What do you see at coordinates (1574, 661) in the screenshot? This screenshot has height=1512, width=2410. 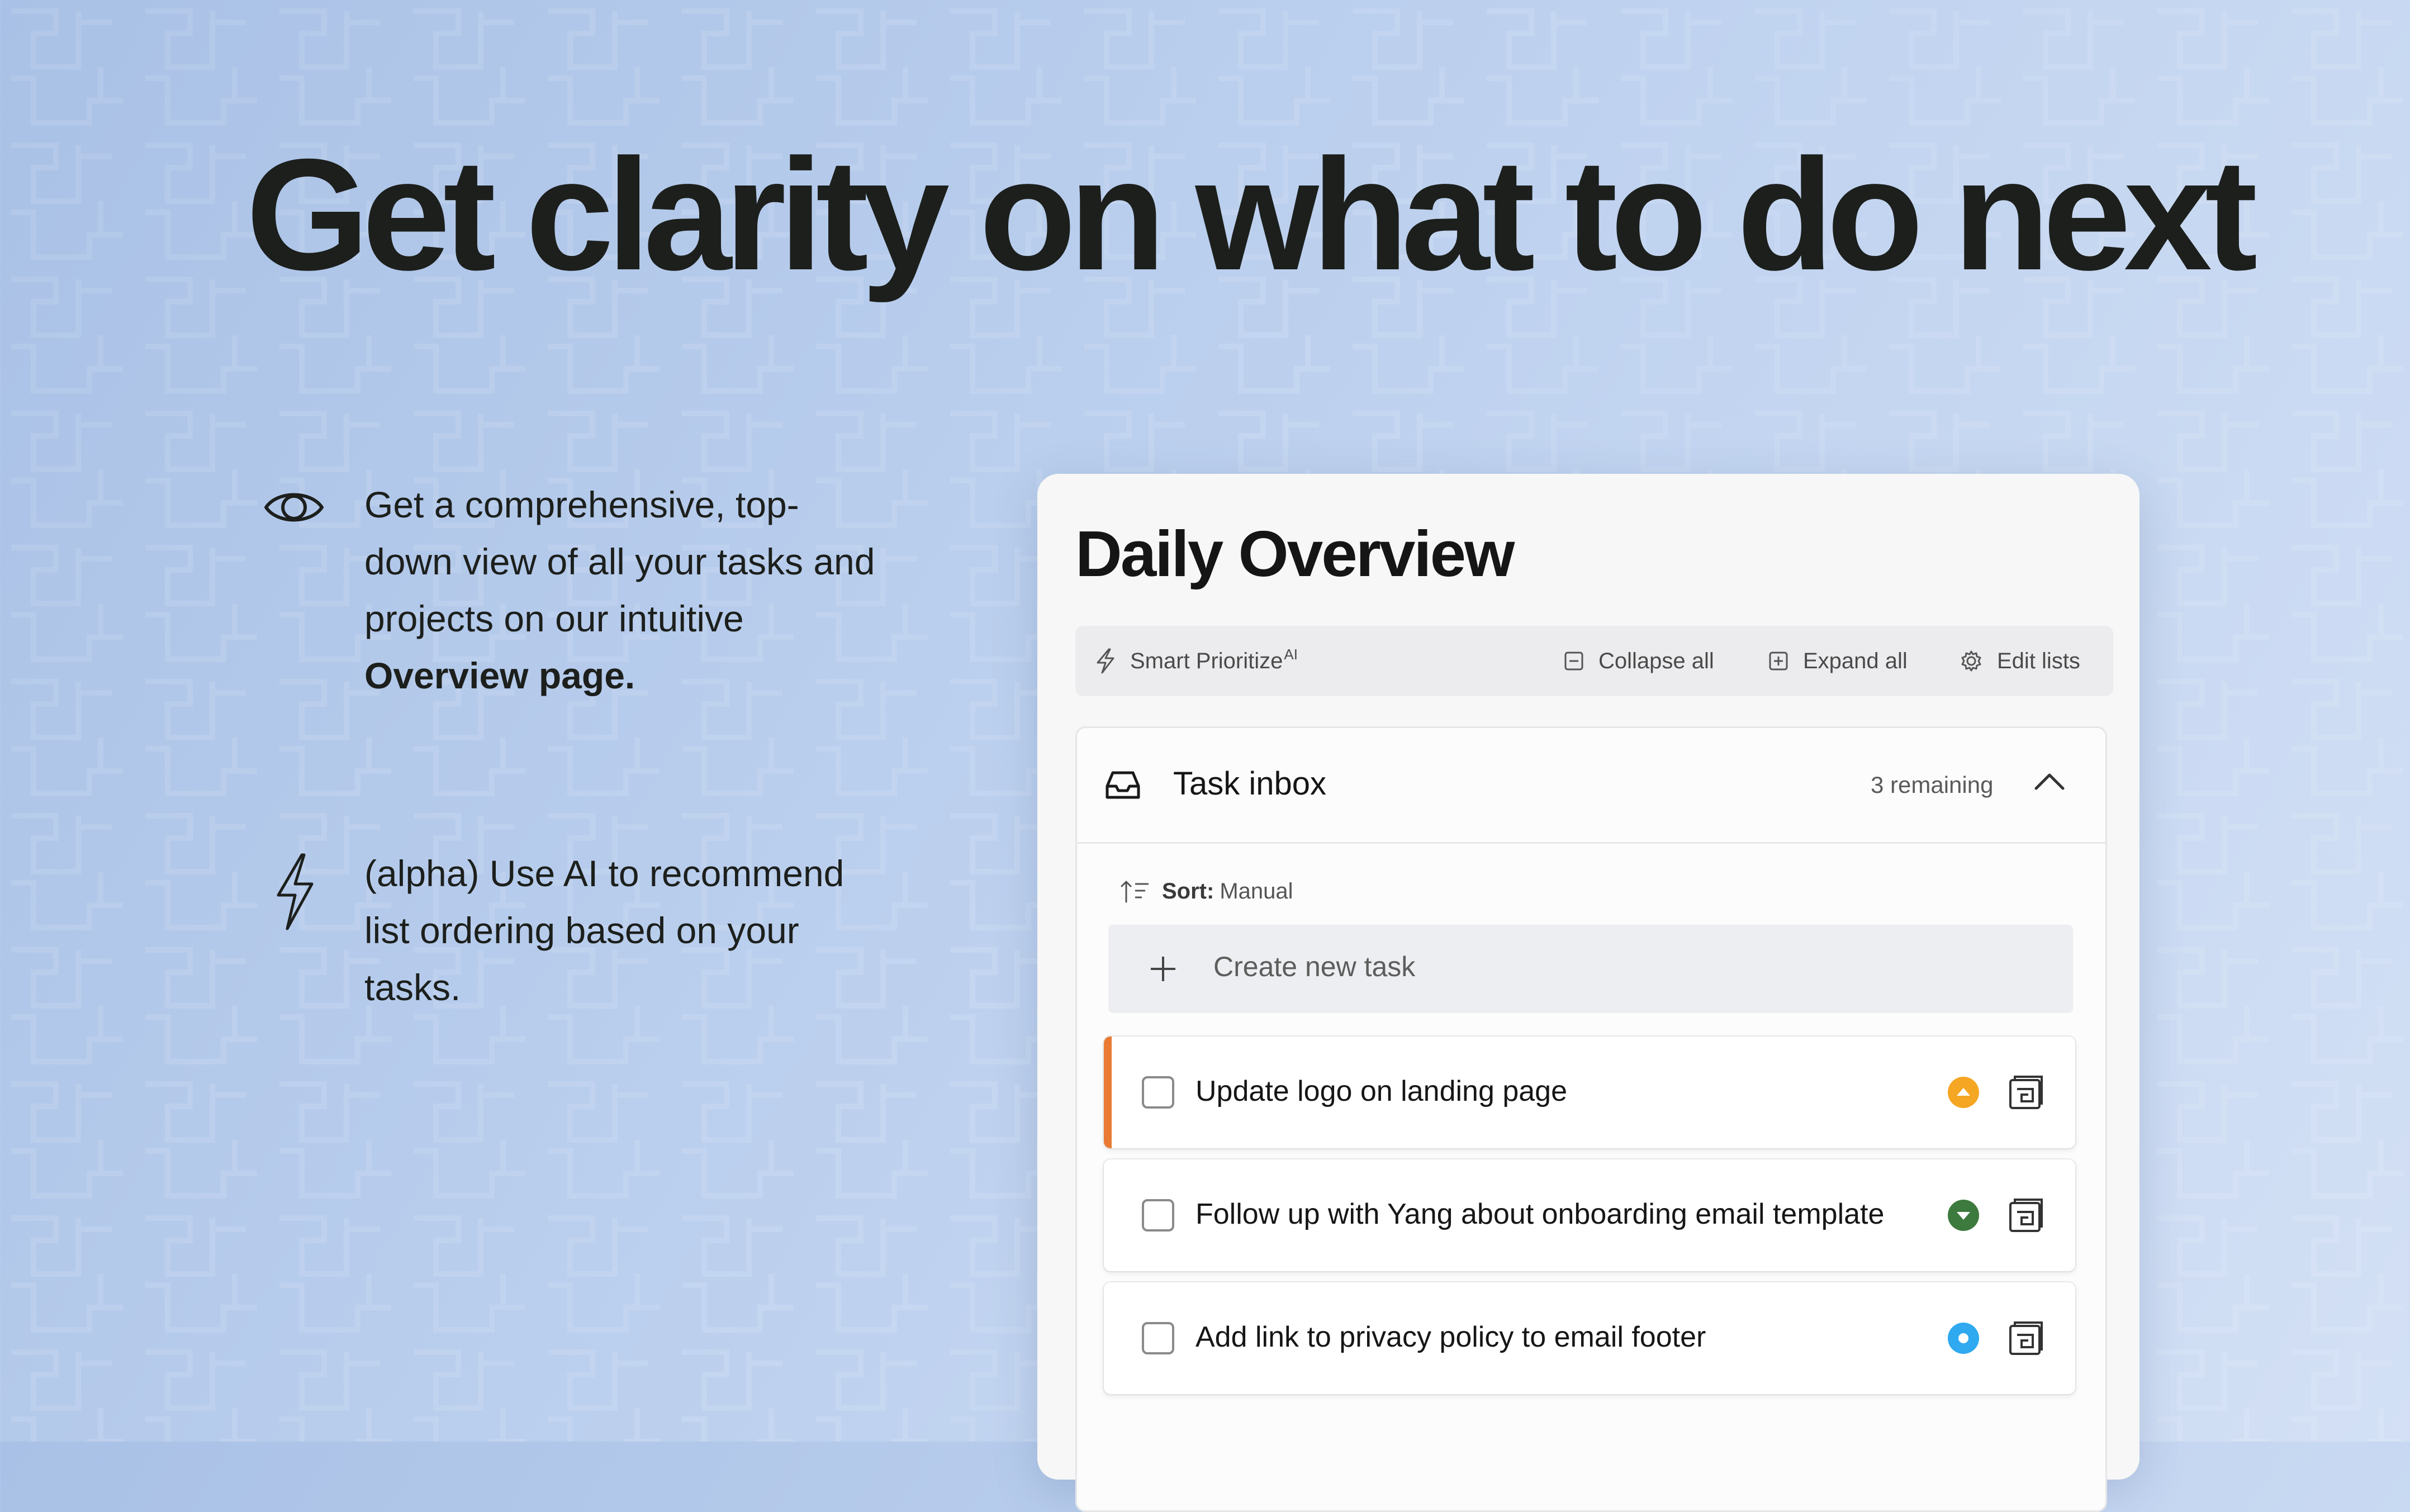 I see `collapse-icon` at bounding box center [1574, 661].